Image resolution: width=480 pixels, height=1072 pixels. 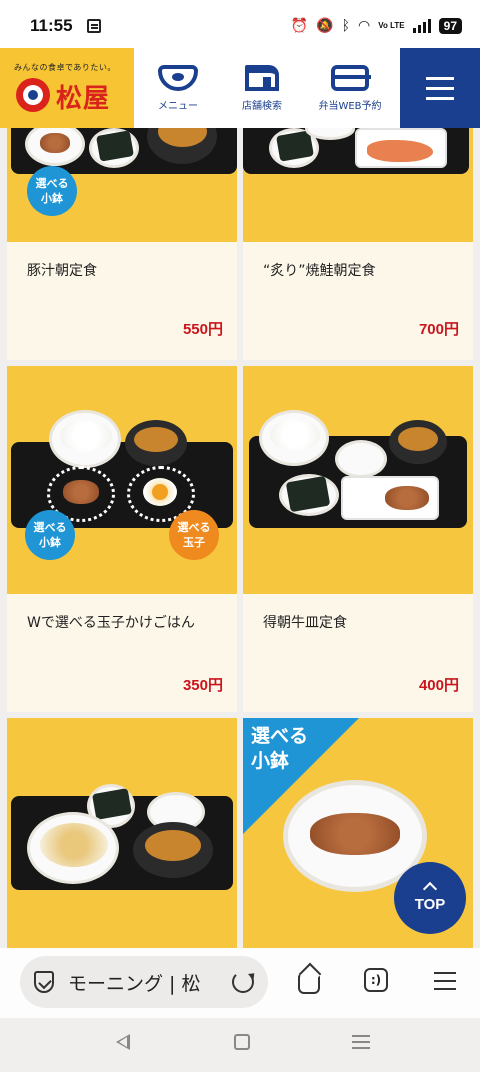 I want to click on status-time: 11:55, so click(x=51, y=25).